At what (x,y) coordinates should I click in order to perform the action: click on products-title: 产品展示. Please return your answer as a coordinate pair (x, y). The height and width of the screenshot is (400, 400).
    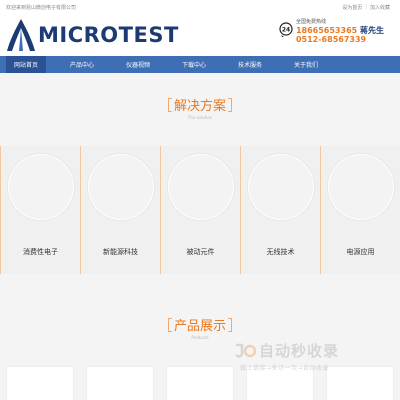
    Looking at the image, I should click on (200, 324).